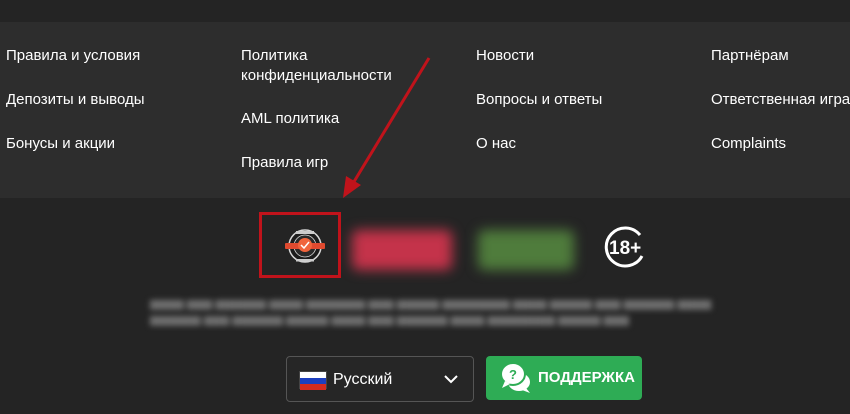 Image resolution: width=850 pixels, height=414 pixels. I want to click on blurred-logo-red, so click(402, 250).